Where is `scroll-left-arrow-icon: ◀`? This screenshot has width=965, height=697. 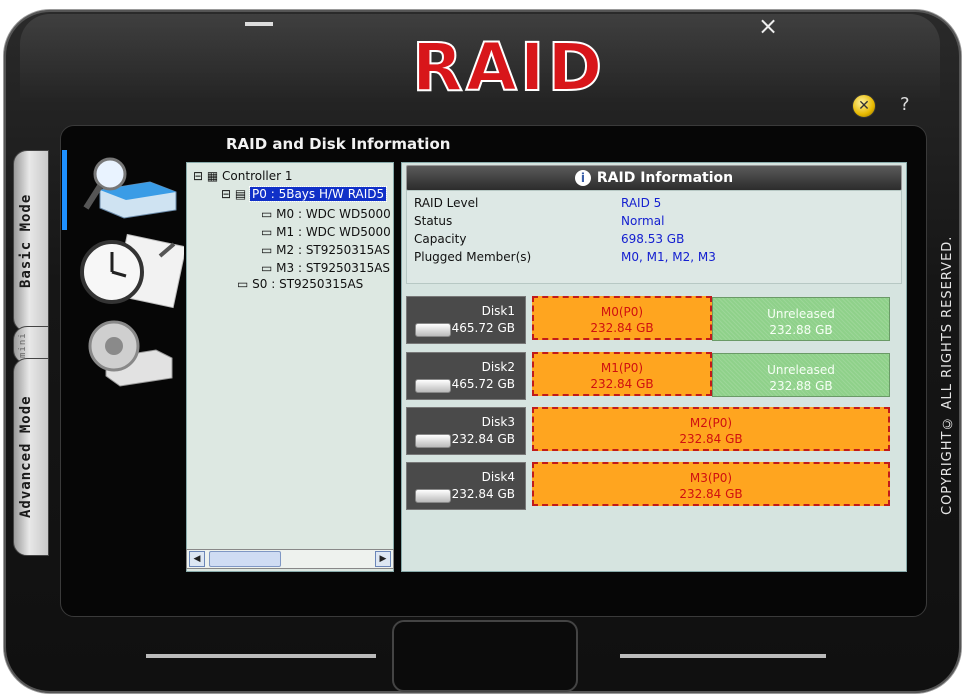
scroll-left-arrow-icon: ◀ is located at coordinates (197, 559).